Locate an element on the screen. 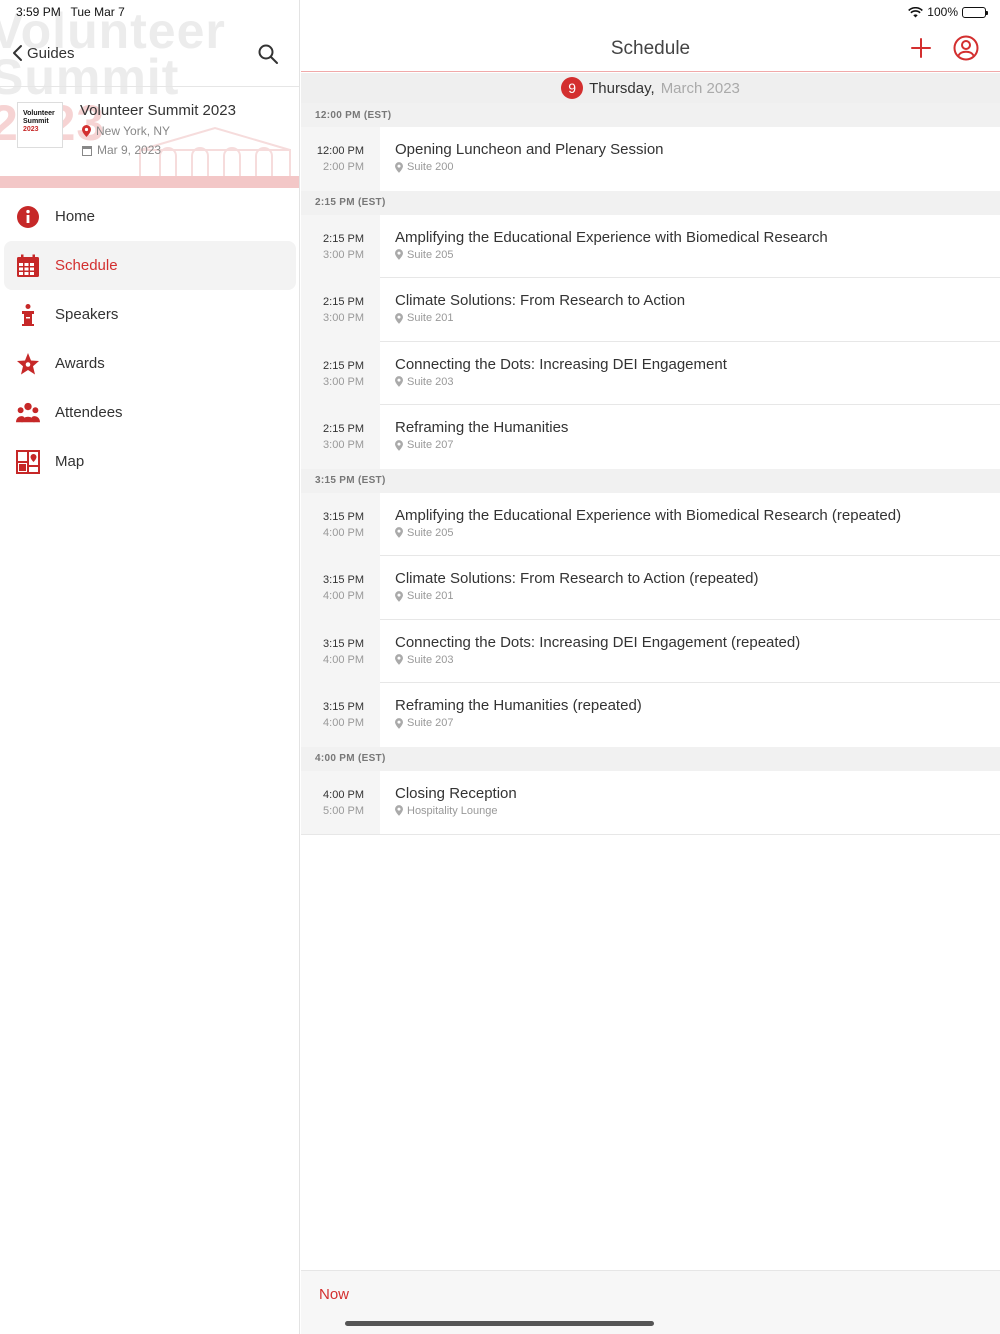 This screenshot has height=1334, width=1000. time-slot-header: 12:00 PM (EST) is located at coordinates (650, 115).